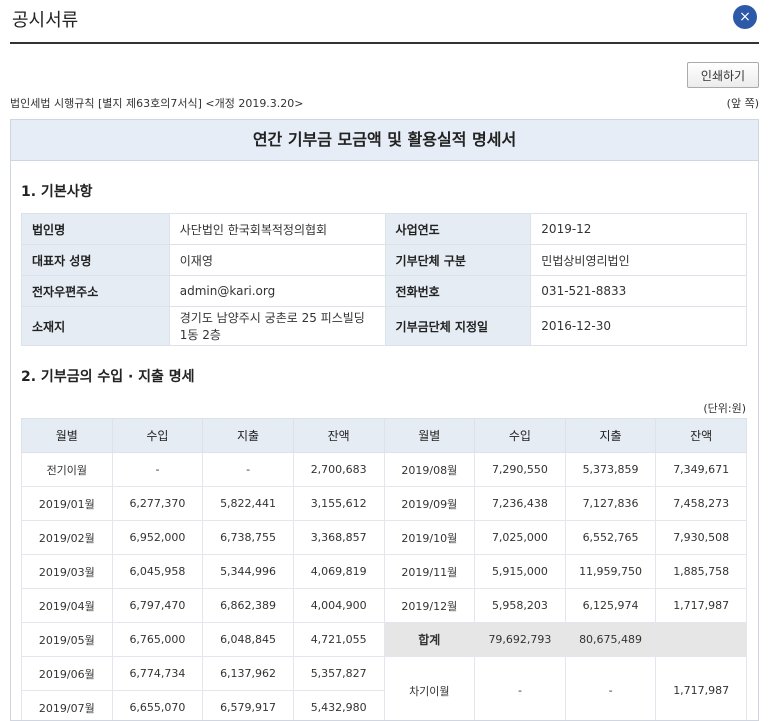 This screenshot has width=769, height=721. What do you see at coordinates (389, 376) in the screenshot?
I see `section-finance-title: 2. 기부금의 수입 · 지출 명세` at bounding box center [389, 376].